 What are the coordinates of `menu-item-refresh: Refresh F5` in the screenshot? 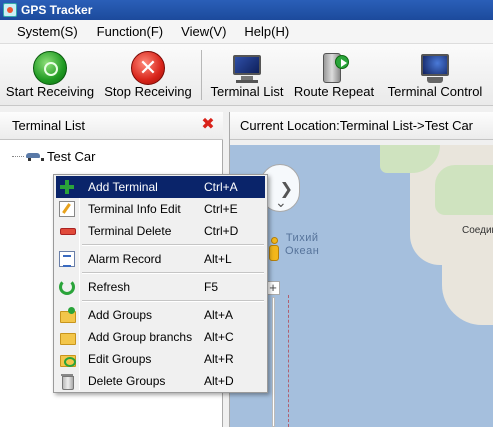 It's located at (160, 287).